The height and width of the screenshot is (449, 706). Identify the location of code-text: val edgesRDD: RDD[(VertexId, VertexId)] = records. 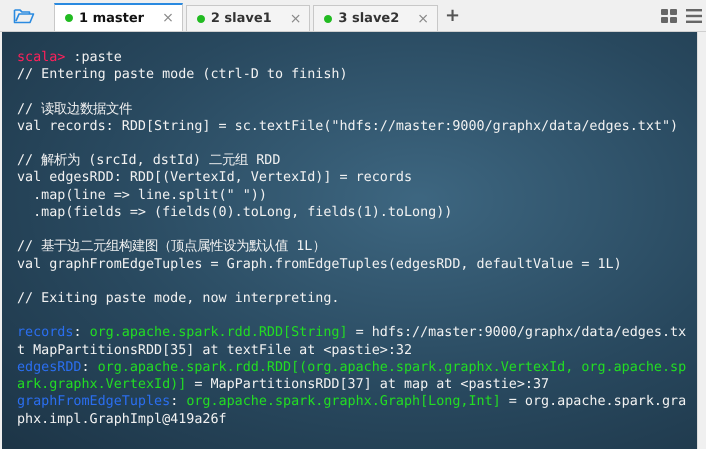
(214, 178).